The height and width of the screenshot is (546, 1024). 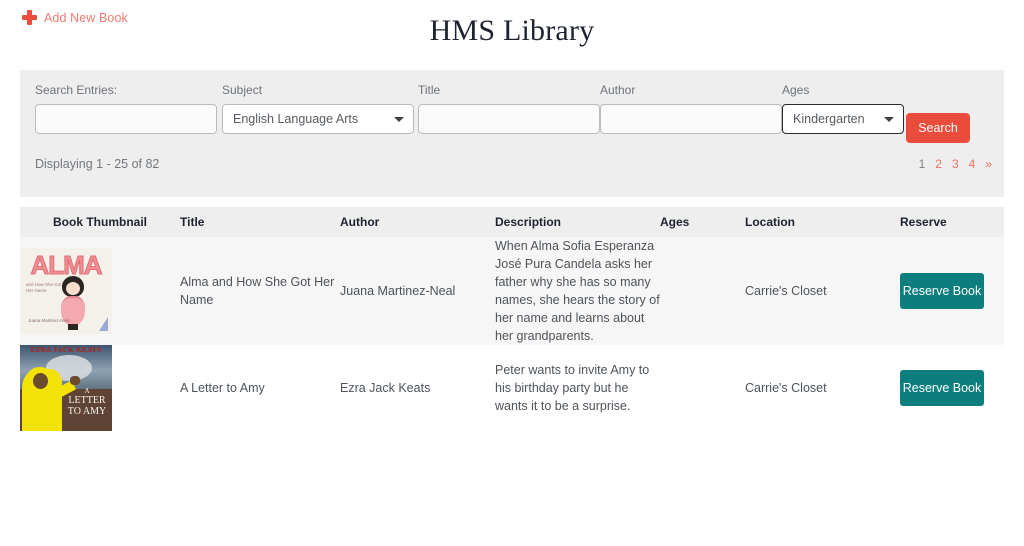 What do you see at coordinates (988, 164) in the screenshot?
I see `pagination-next: »` at bounding box center [988, 164].